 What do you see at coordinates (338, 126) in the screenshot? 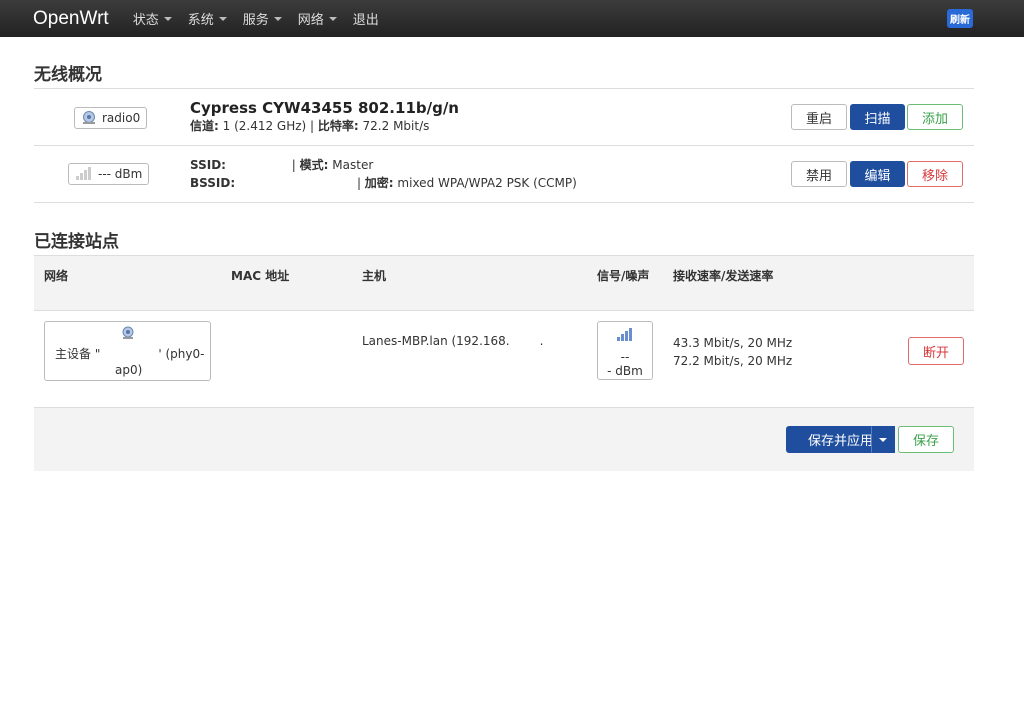
I see `bitrate-label: 比特率:` at bounding box center [338, 126].